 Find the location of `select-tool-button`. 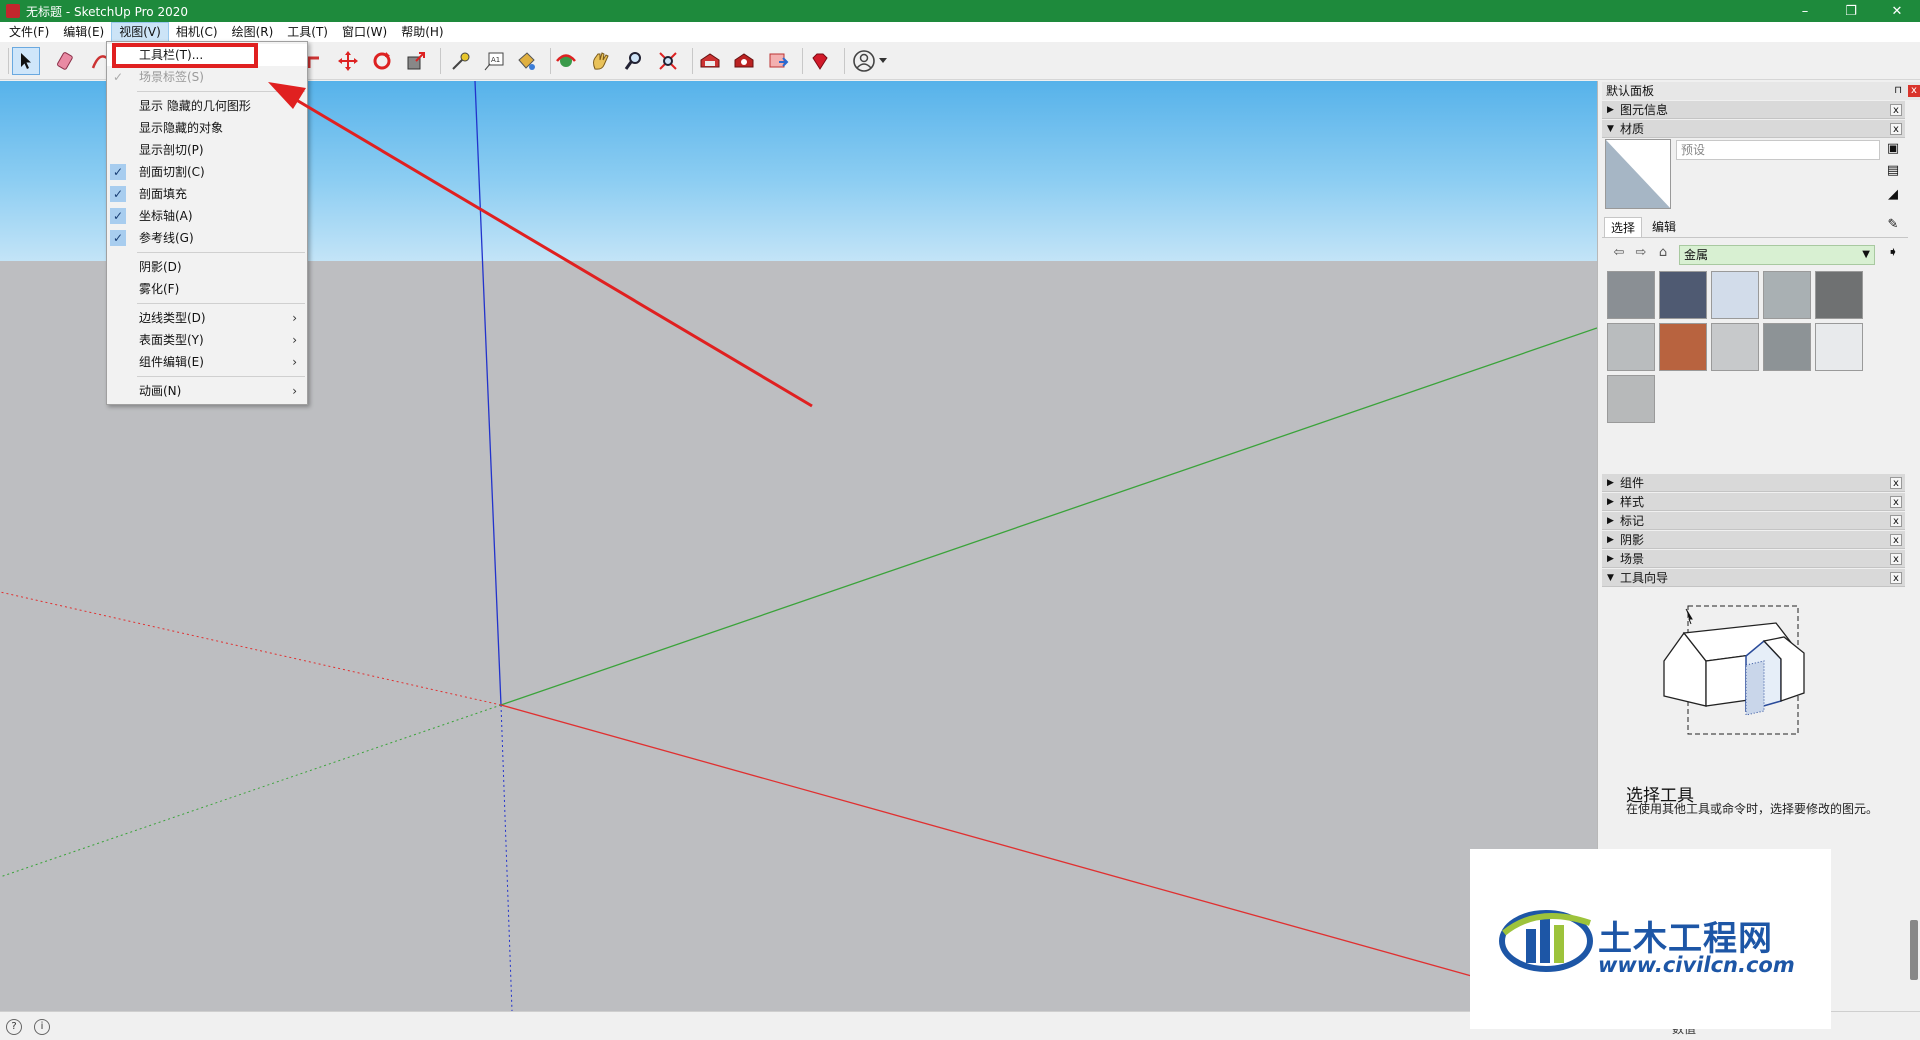

select-tool-button is located at coordinates (26, 61).